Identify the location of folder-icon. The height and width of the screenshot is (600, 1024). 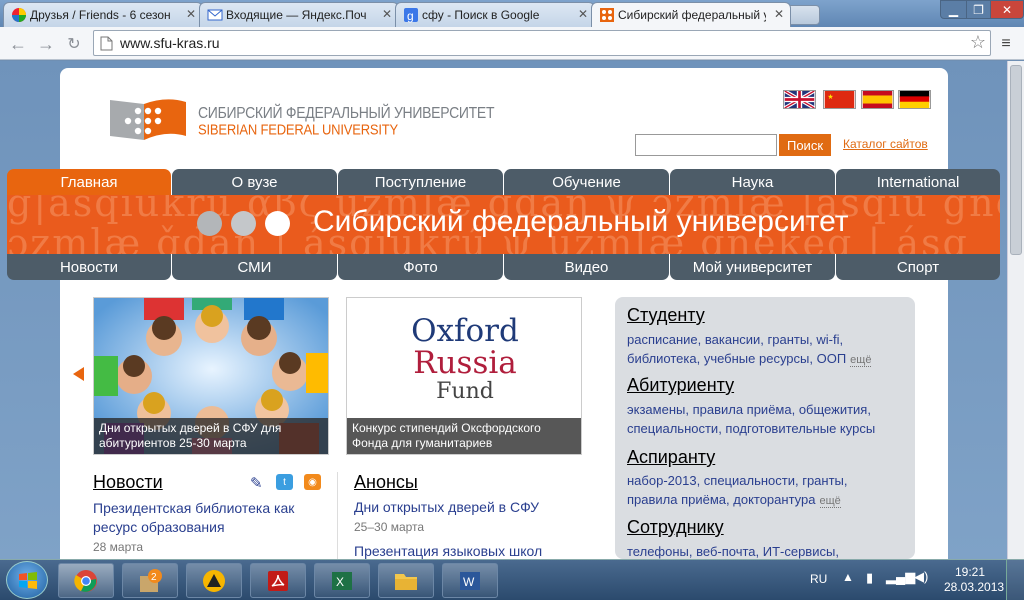
(406, 581).